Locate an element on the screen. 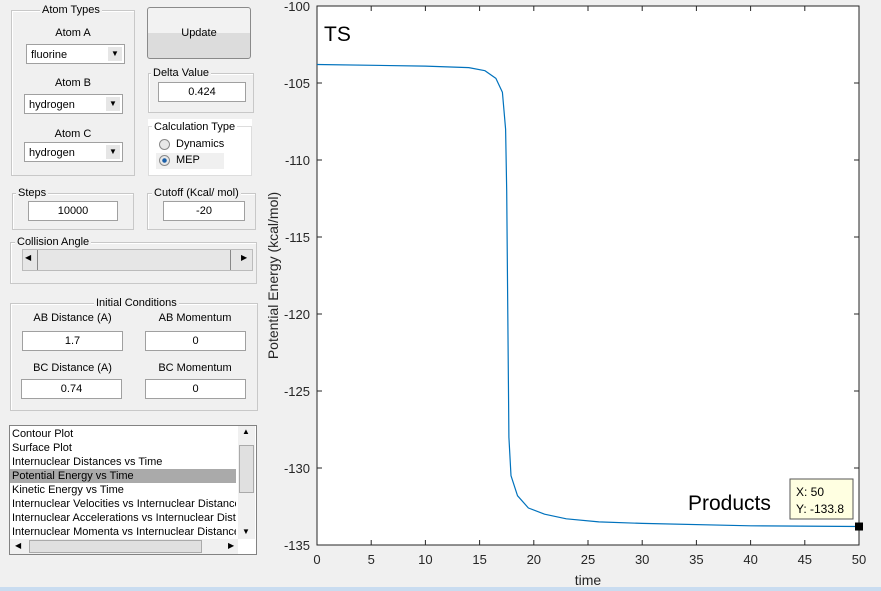  datatip-y: Y: -133.8 is located at coordinates (820, 509).